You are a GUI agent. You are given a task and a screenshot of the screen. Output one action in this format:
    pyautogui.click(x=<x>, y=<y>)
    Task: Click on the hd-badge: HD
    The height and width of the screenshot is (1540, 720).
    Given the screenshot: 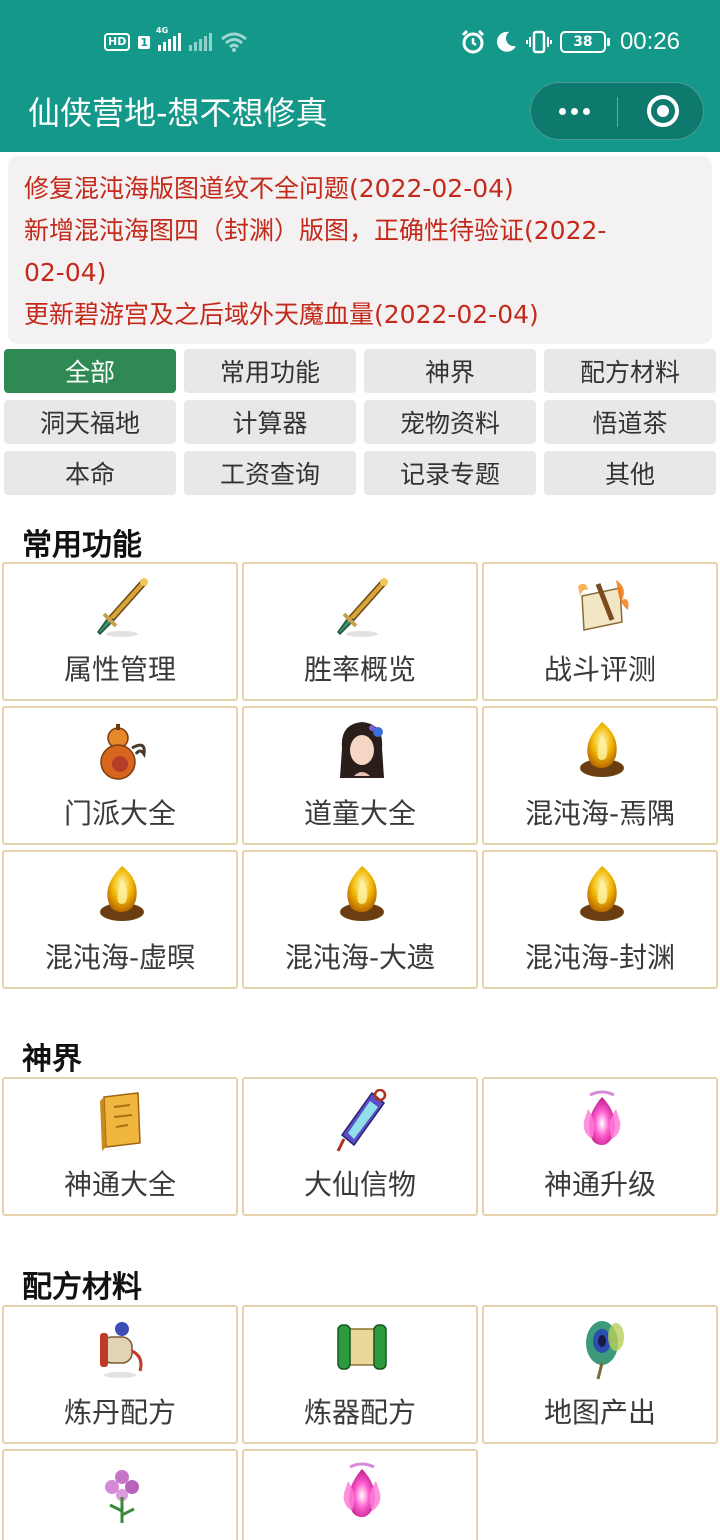 What is the action you would take?
    pyautogui.click(x=117, y=42)
    